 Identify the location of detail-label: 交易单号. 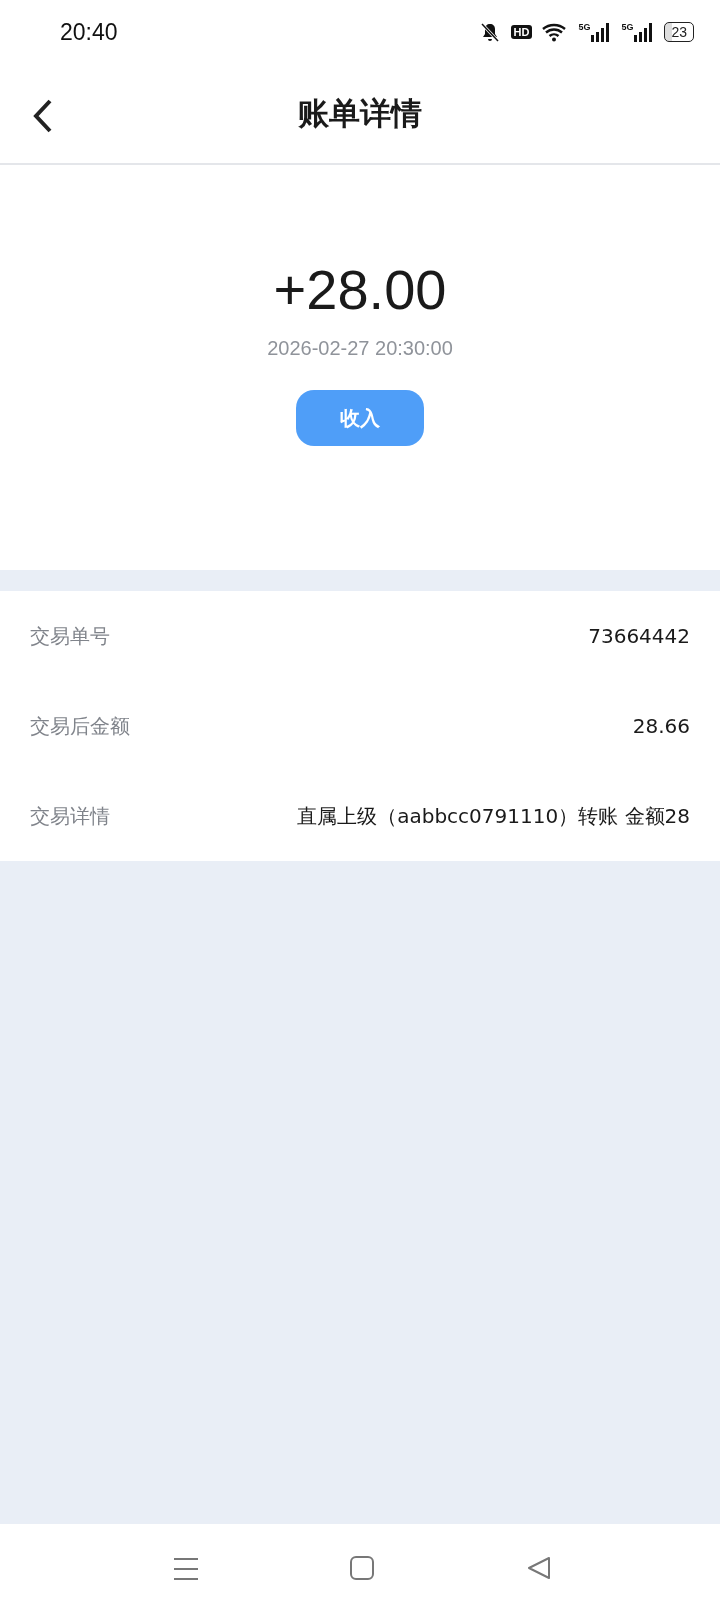
(70, 636).